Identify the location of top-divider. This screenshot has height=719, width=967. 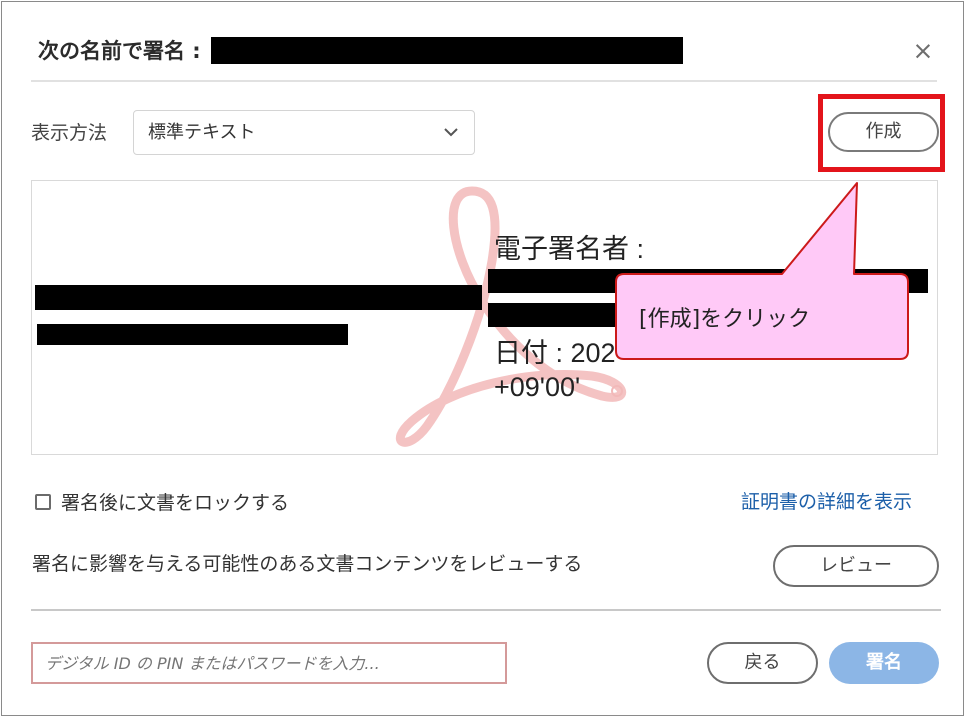
(484, 81).